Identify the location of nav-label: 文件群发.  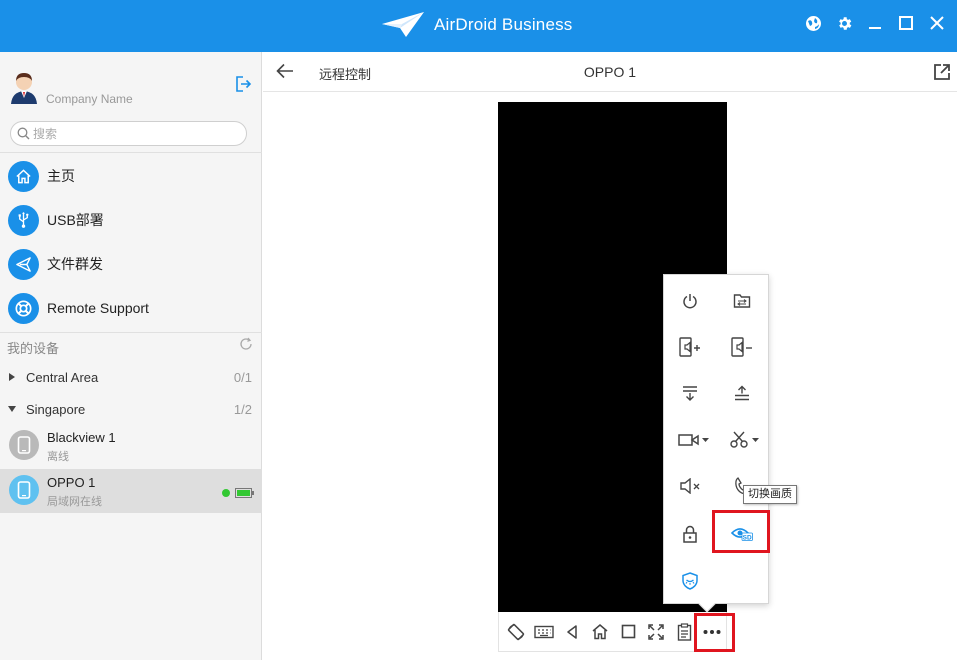
(75, 264).